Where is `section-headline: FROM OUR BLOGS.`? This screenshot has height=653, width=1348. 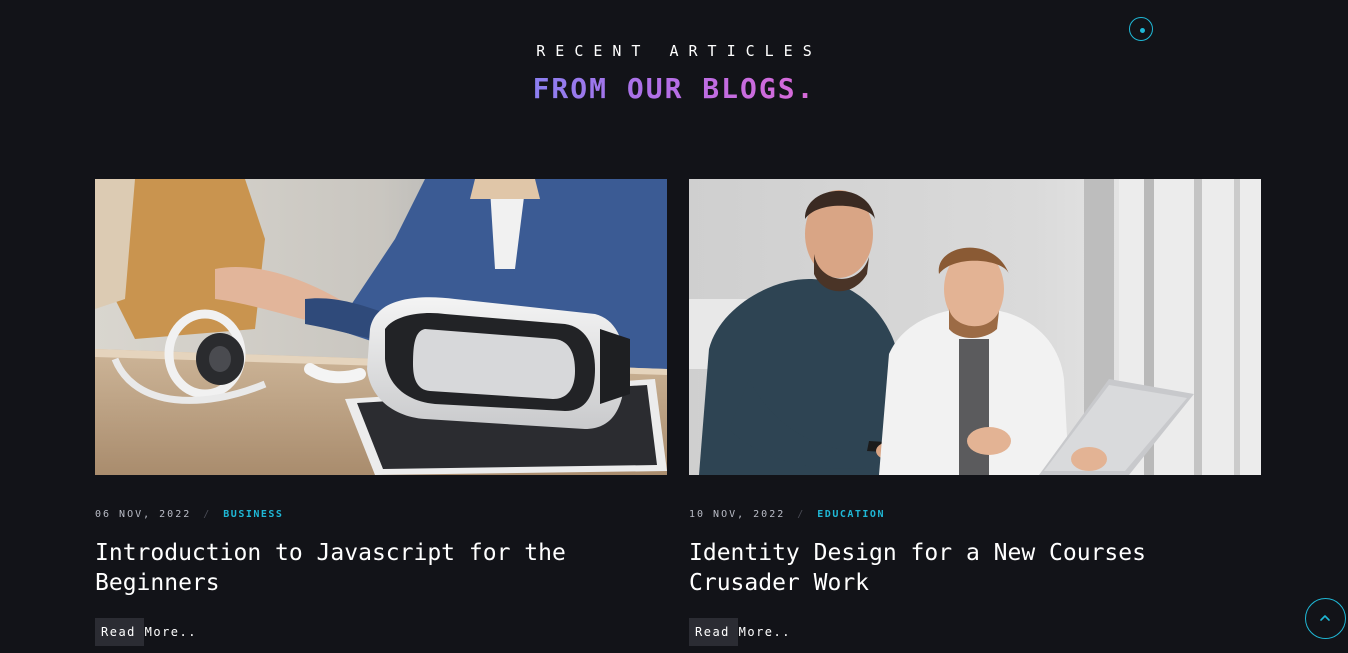 section-headline: FROM OUR BLOGS. is located at coordinates (674, 89).